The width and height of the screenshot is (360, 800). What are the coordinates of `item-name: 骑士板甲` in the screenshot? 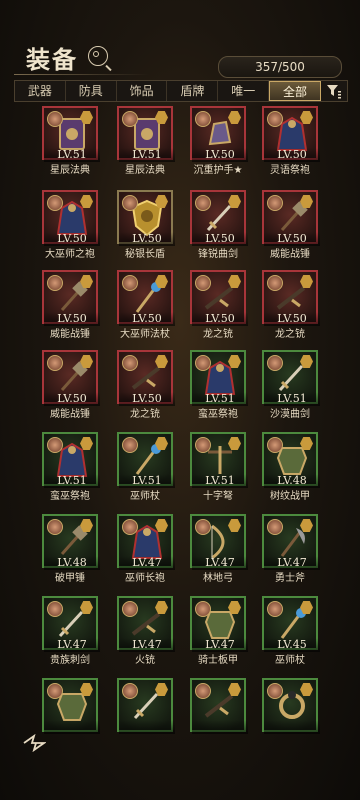 It's located at (218, 660).